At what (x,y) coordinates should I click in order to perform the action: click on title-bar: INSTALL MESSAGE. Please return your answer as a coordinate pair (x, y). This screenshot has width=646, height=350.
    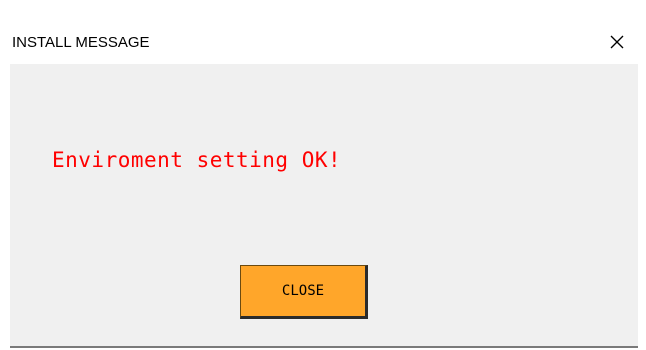
    Looking at the image, I should click on (324, 42).